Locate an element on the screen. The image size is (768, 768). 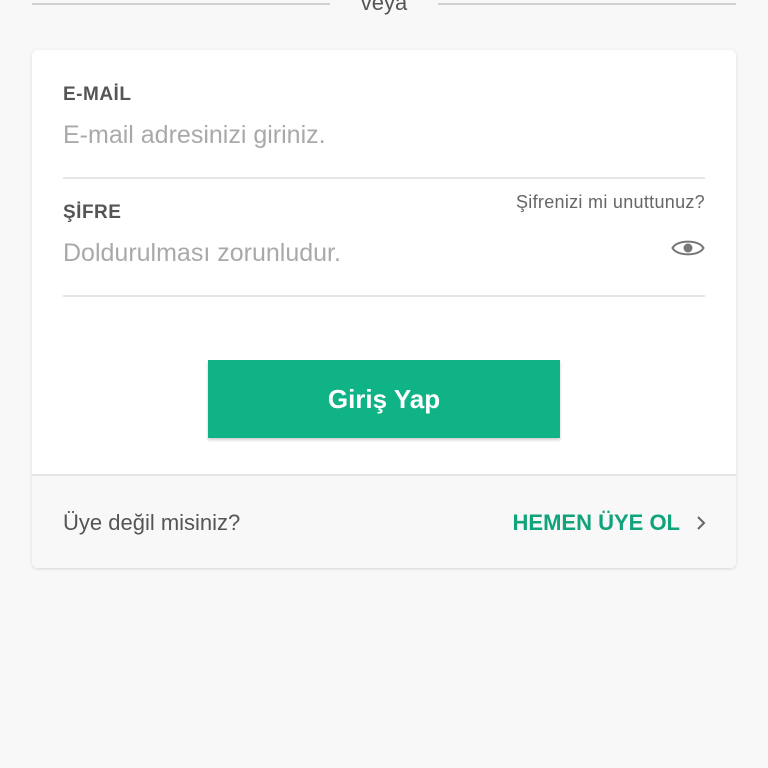
divider-line-right is located at coordinates (587, 4).